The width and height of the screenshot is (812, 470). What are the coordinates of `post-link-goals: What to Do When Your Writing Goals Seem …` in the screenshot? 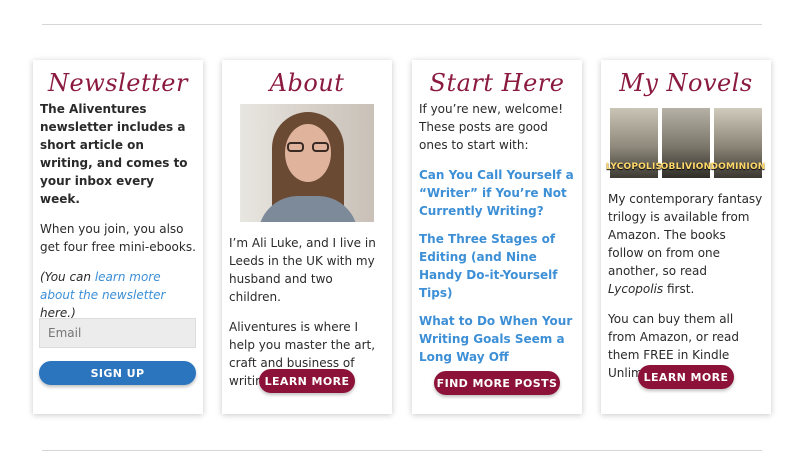 It's located at (497, 339).